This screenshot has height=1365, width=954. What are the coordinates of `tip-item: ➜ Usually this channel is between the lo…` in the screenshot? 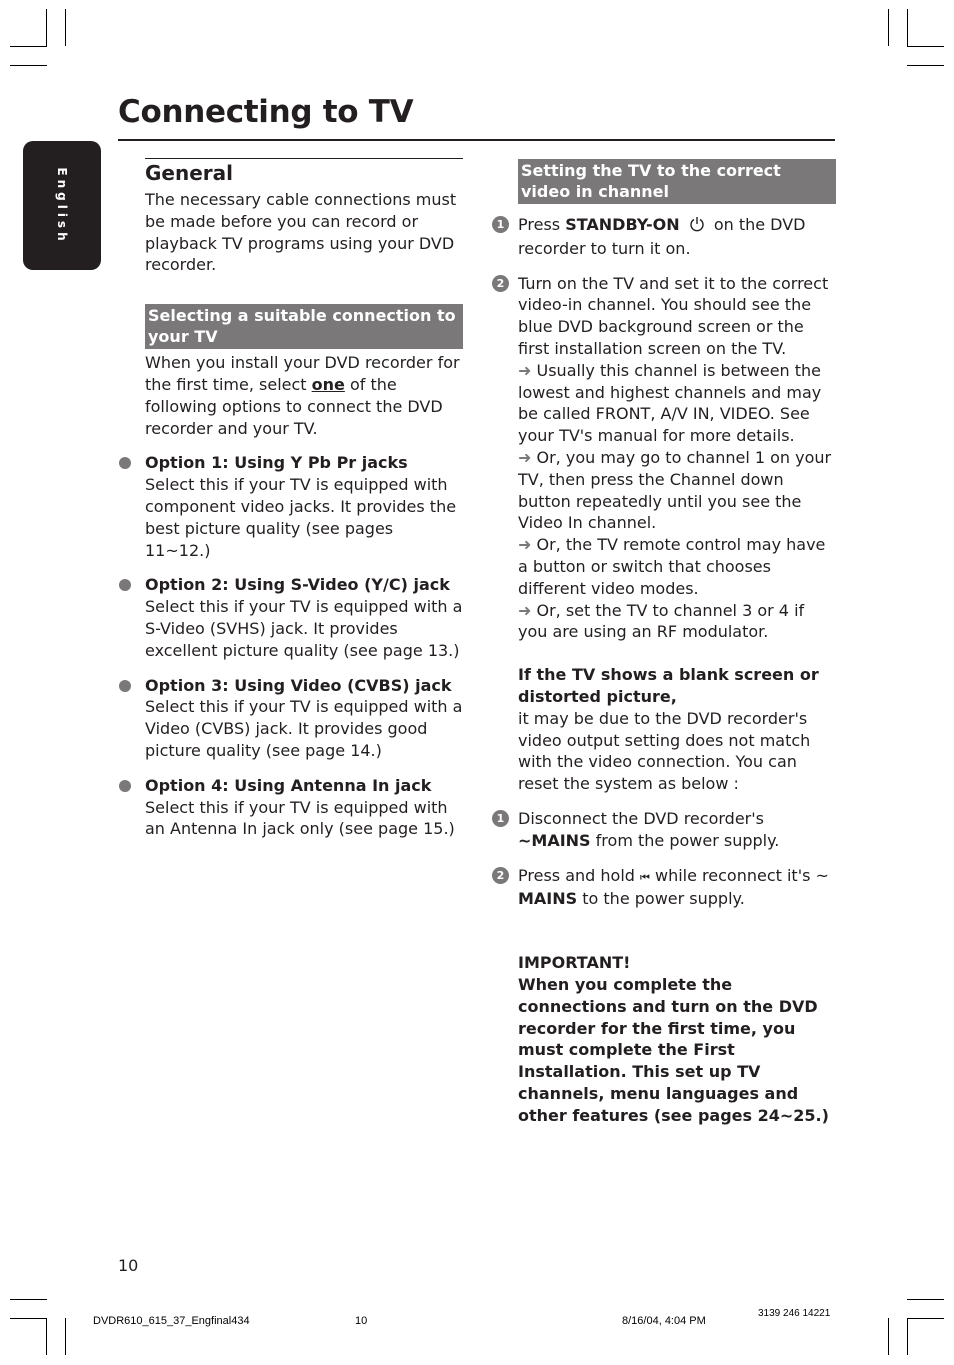 It's located at (677, 403).